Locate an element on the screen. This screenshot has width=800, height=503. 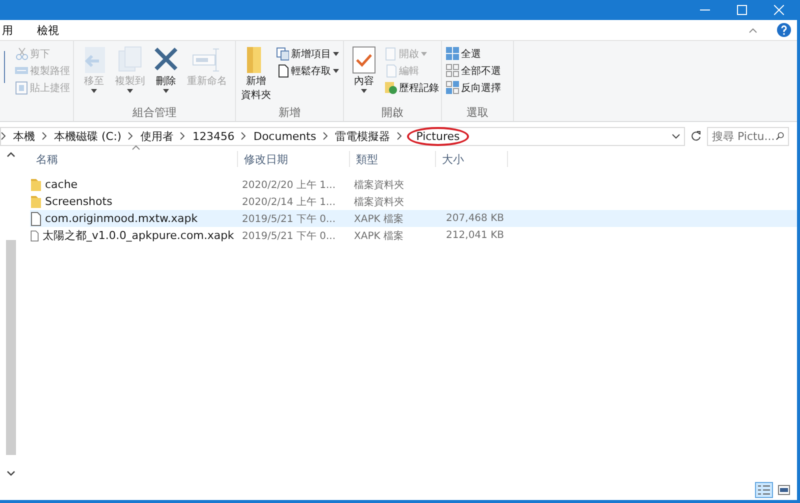
file-name: 太陽之都_v1.0.0_apkpure.com.xapk is located at coordinates (138, 235).